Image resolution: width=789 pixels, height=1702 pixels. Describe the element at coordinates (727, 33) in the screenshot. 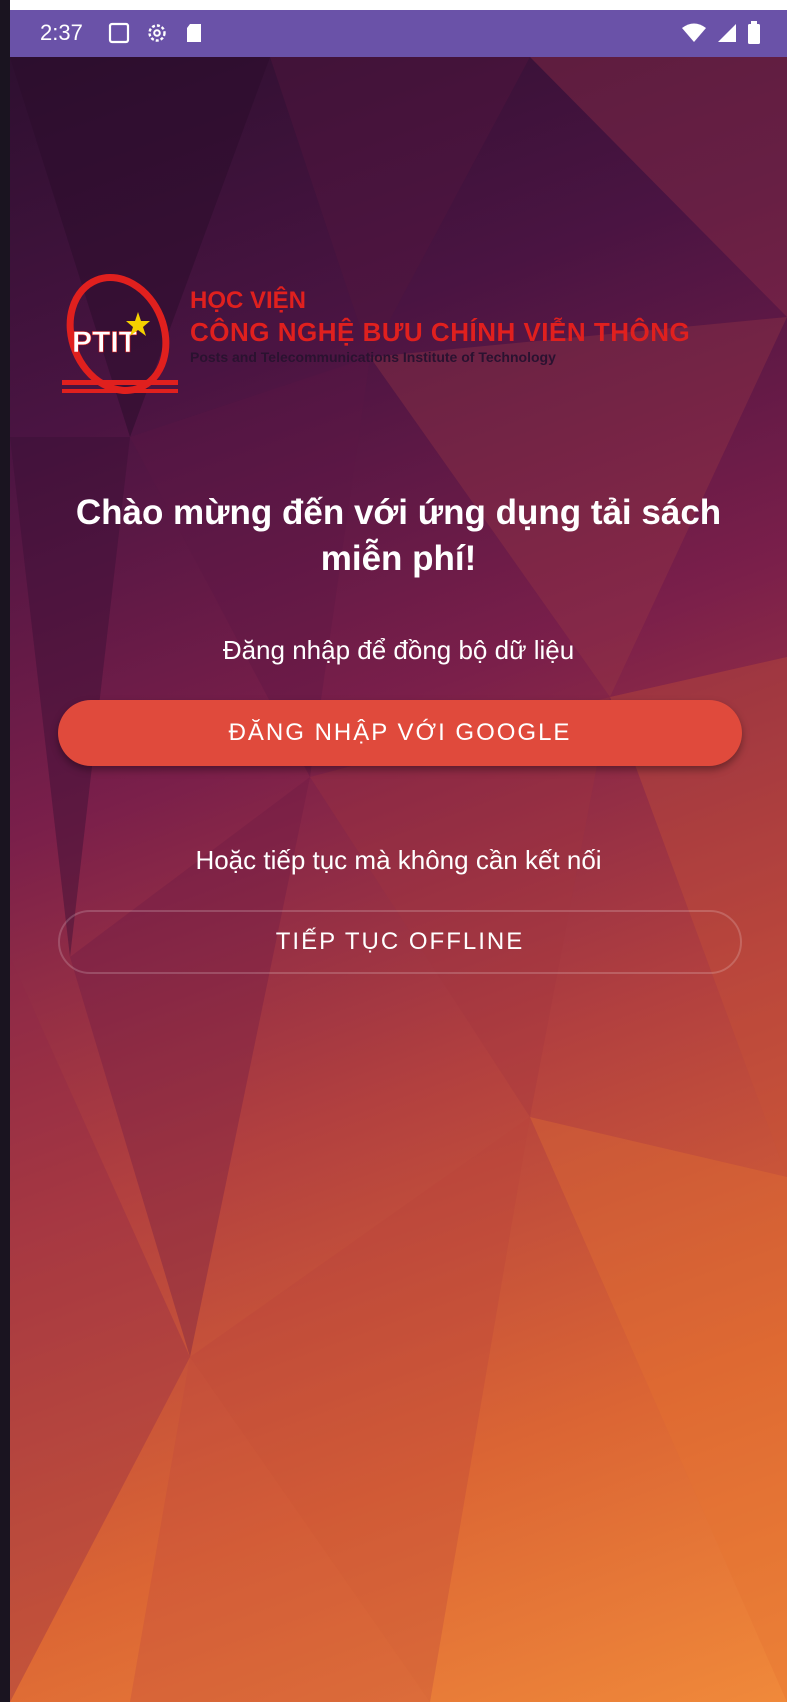

I see `signal-icon` at that location.